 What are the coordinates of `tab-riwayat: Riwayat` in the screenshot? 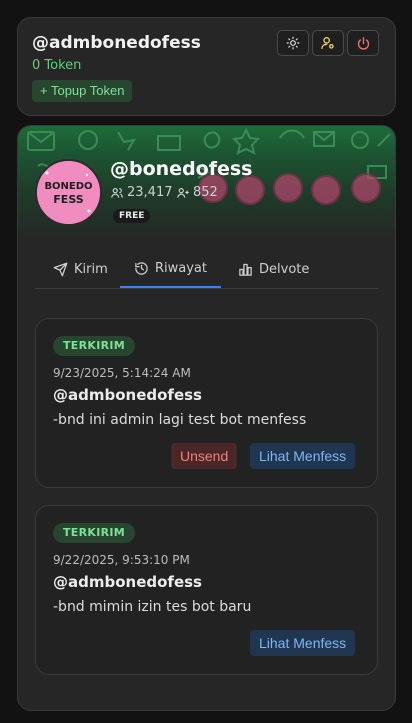 It's located at (170, 269).